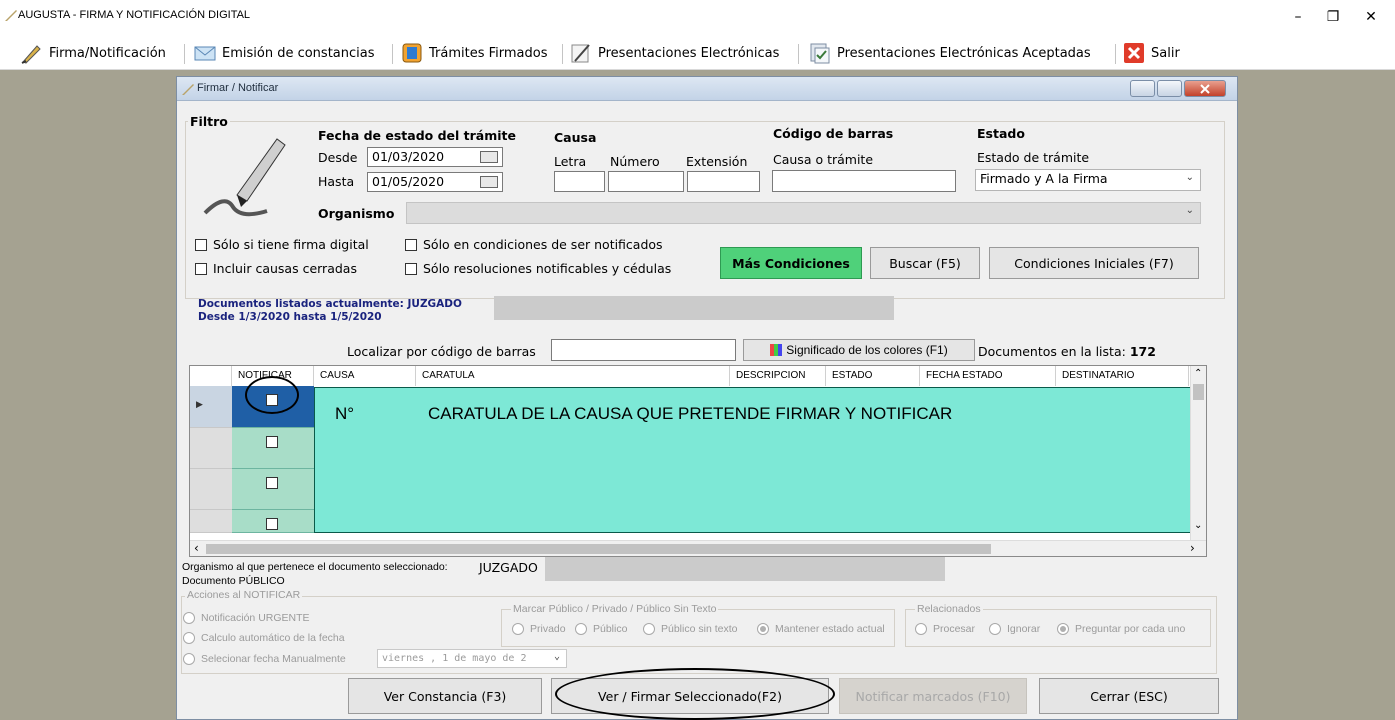 This screenshot has height=720, width=1395. What do you see at coordinates (134, 15) in the screenshot?
I see `app-title: AUGUSTA - FIRMA Y NOTIFICACIÓN DIGITAL` at bounding box center [134, 15].